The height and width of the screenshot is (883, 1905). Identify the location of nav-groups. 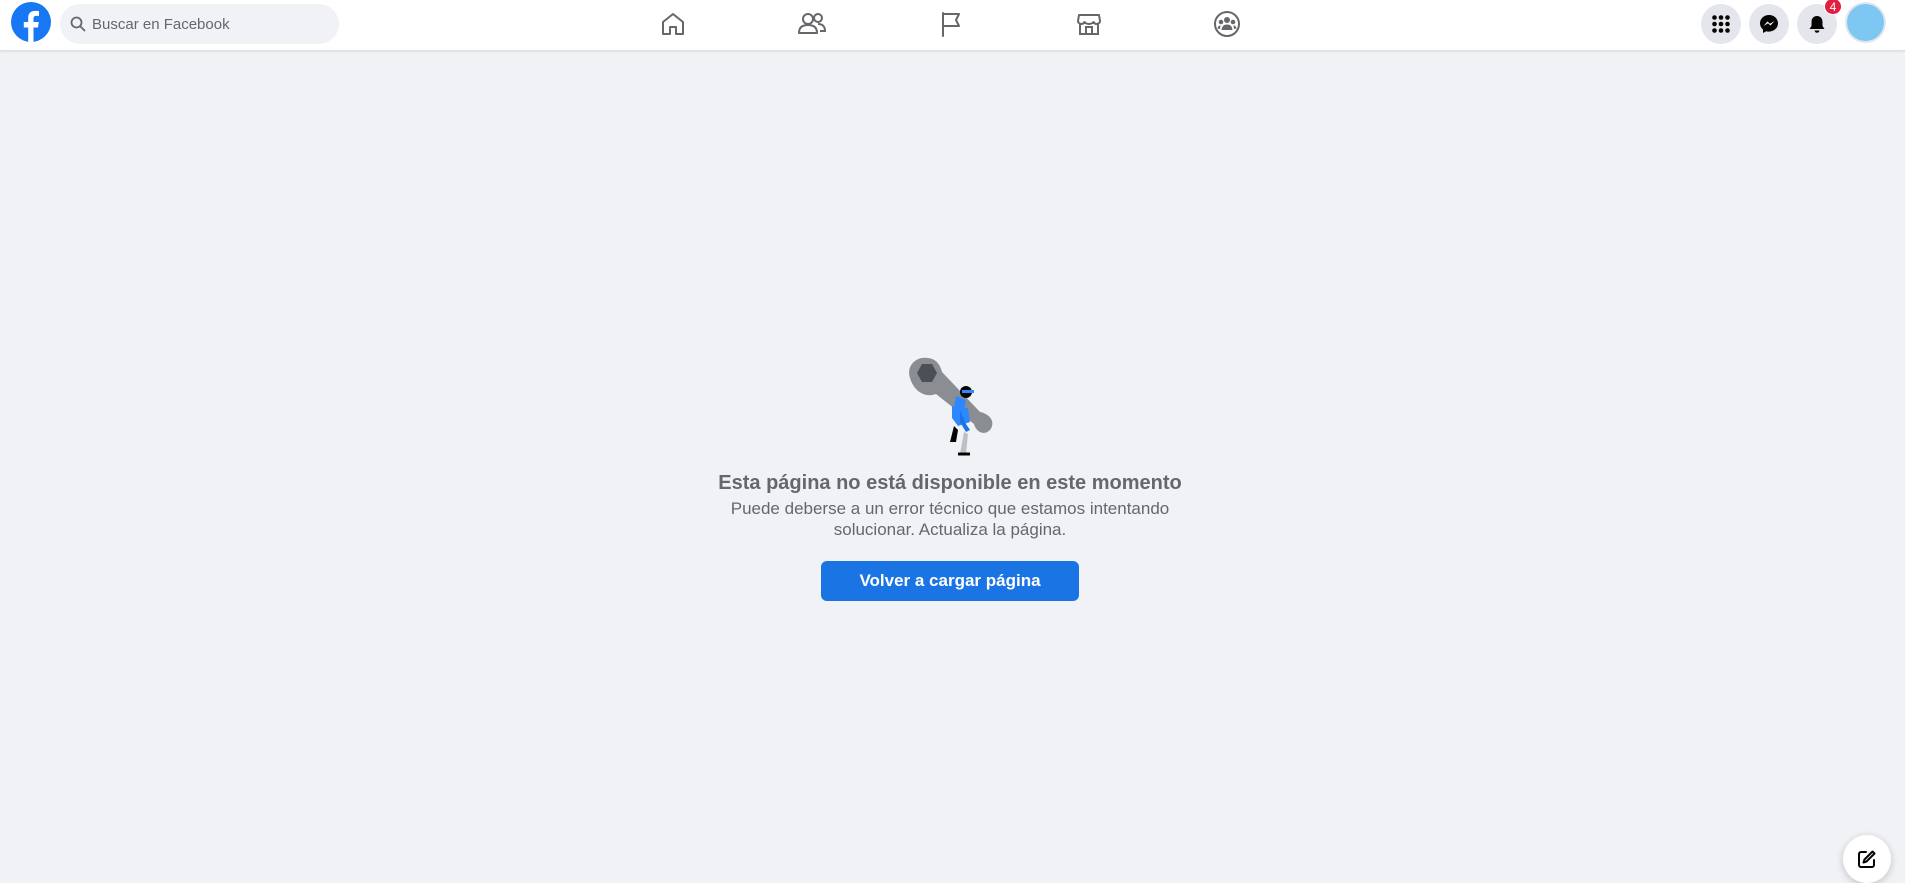
(1227, 24).